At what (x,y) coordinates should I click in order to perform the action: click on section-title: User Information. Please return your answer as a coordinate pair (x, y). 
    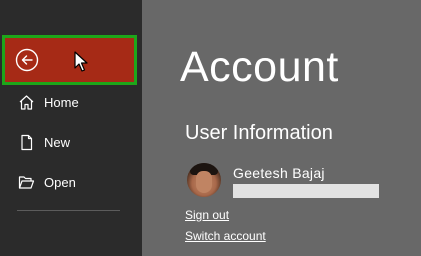
    Looking at the image, I should click on (259, 133).